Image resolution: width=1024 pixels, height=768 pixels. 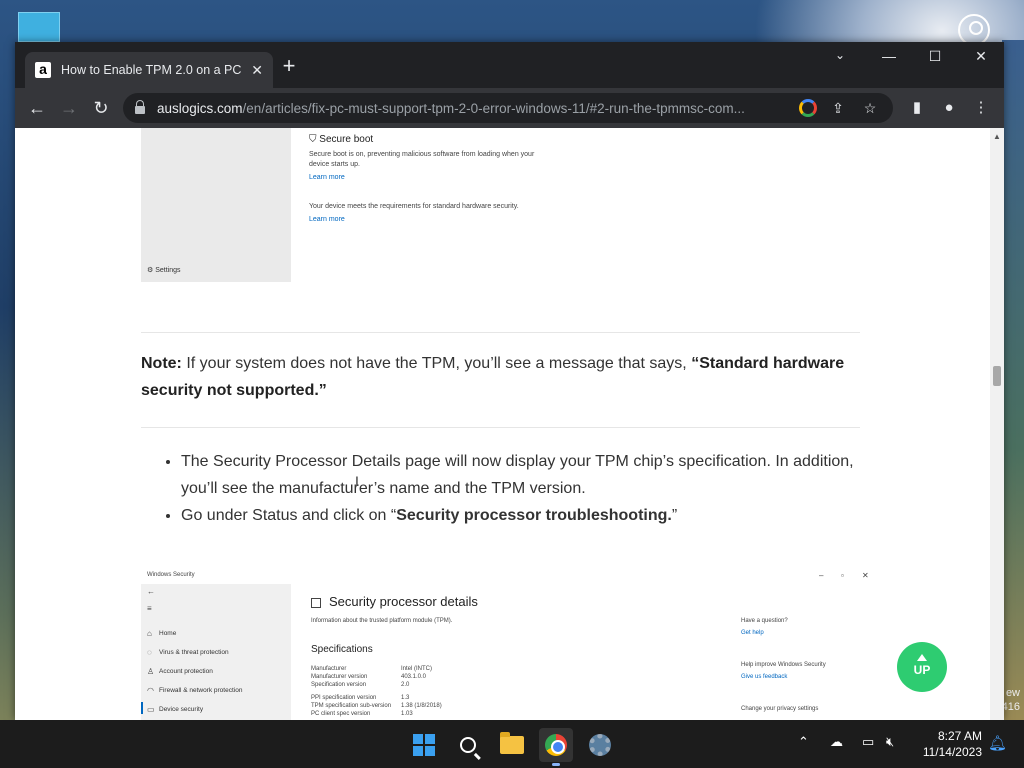 I want to click on clock: 8:27 AM 11/14/2023, so click(x=947, y=744).